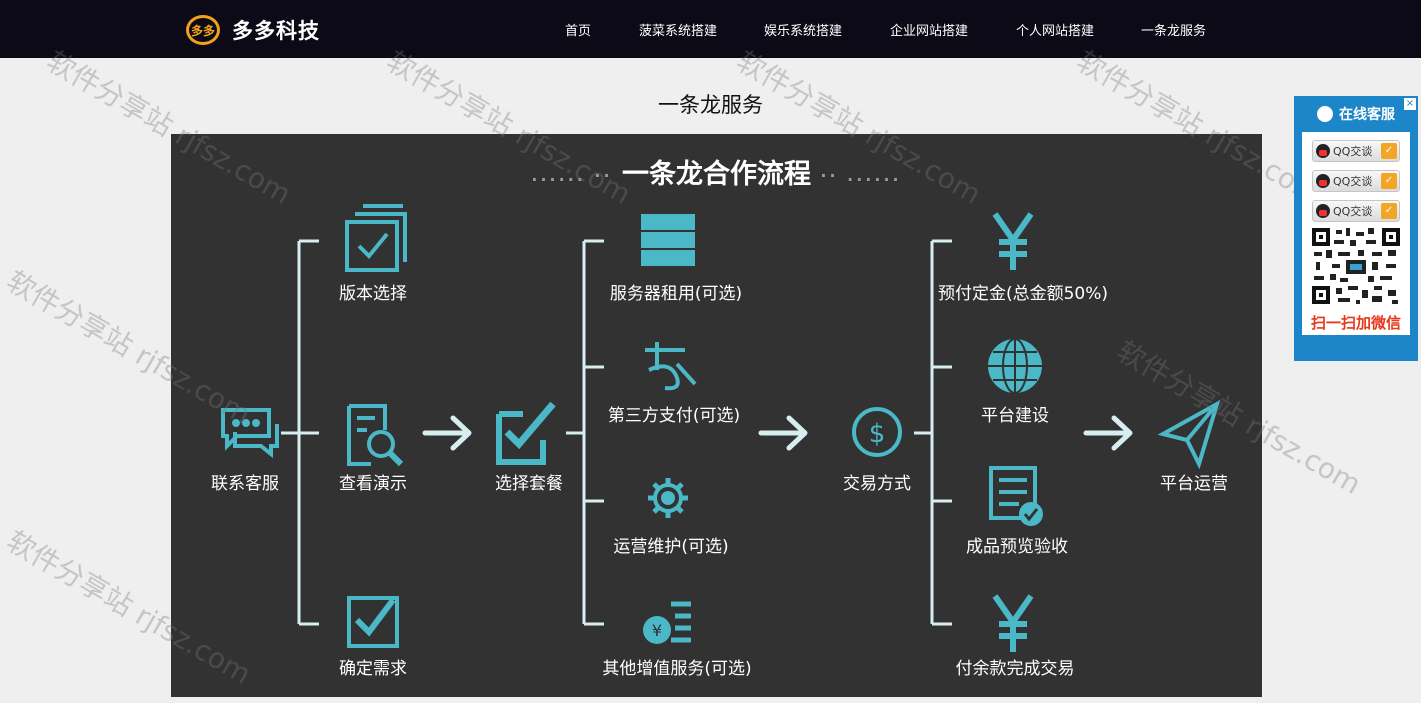 Image resolution: width=1421 pixels, height=703 pixels. I want to click on logo-icon: 多多, so click(203, 30).